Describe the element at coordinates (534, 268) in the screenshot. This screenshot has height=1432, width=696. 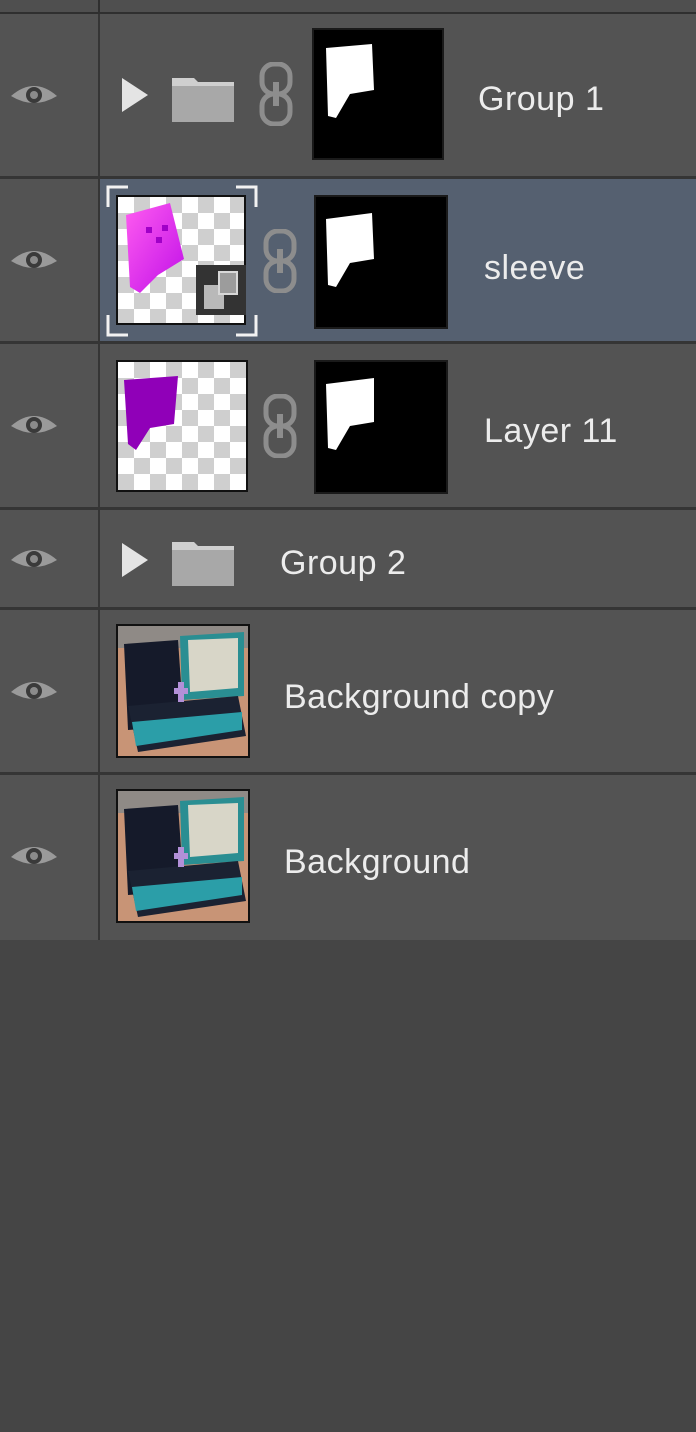
I see `layer-name: sleeve` at that location.